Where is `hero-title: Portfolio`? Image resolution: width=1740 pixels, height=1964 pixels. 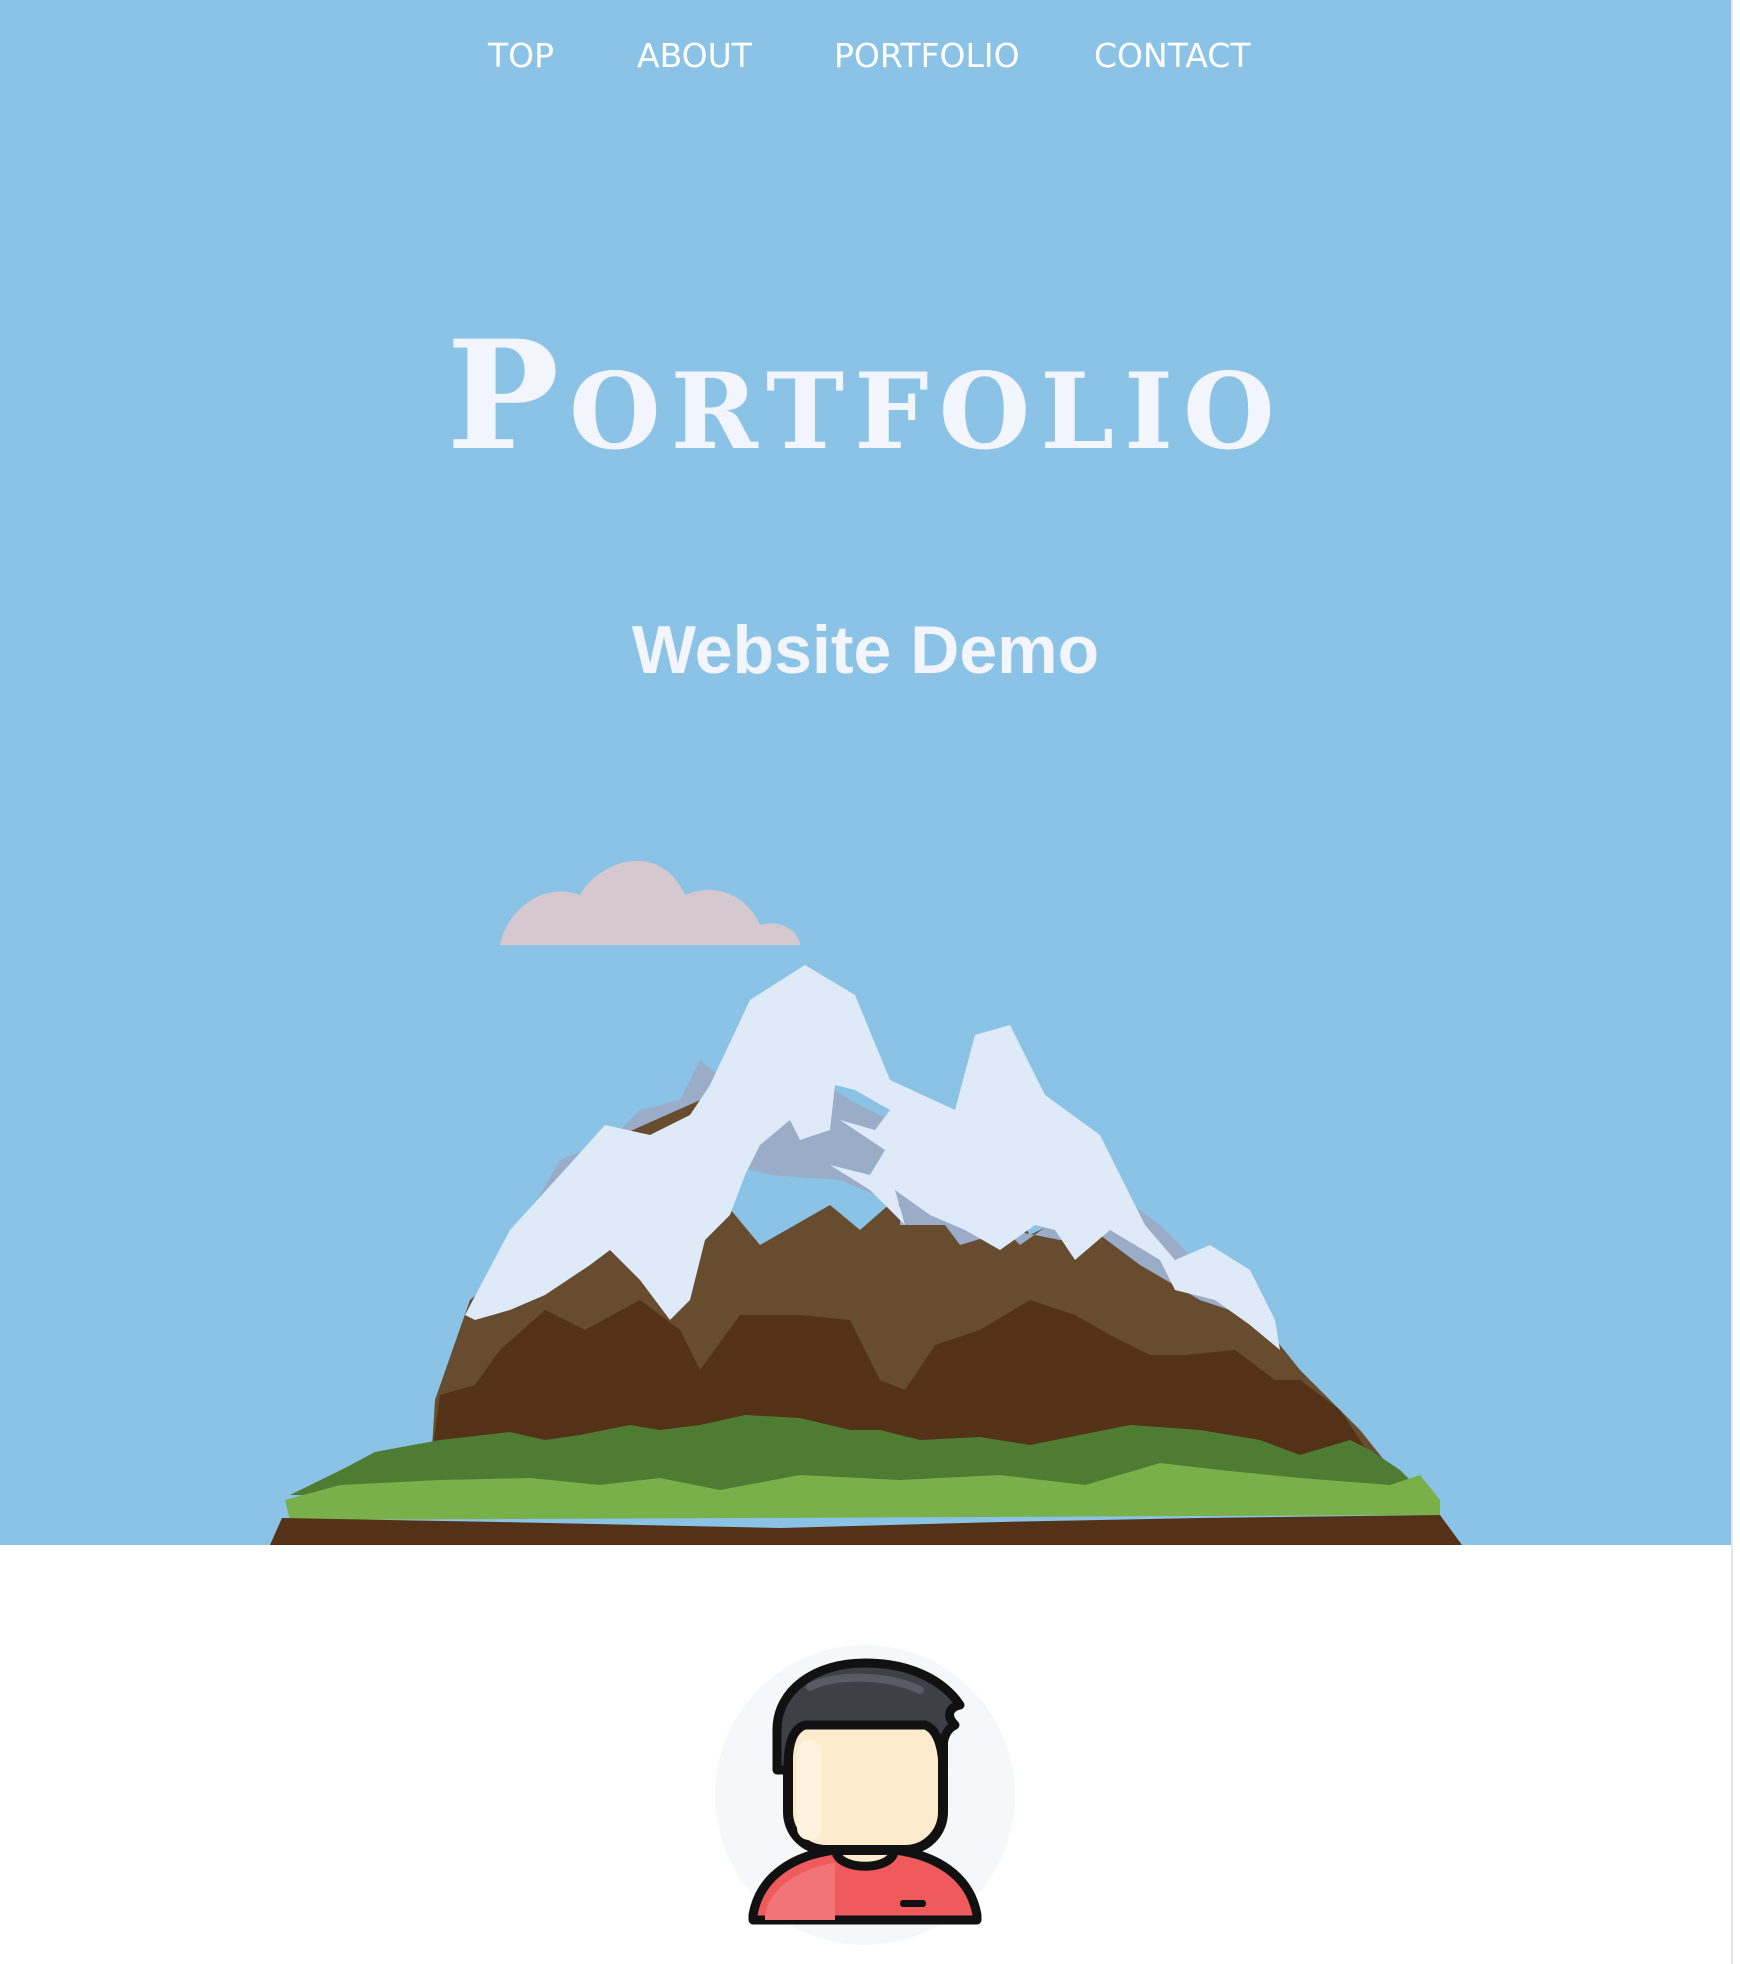
hero-title: Portfolio is located at coordinates (865, 395).